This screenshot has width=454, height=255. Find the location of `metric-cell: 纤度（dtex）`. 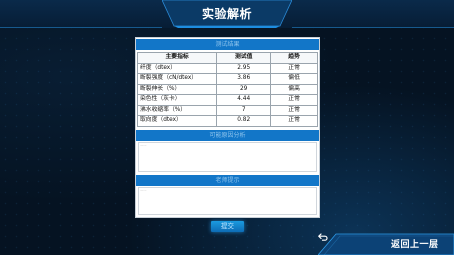

metric-cell: 纤度（dtex） is located at coordinates (177, 68).